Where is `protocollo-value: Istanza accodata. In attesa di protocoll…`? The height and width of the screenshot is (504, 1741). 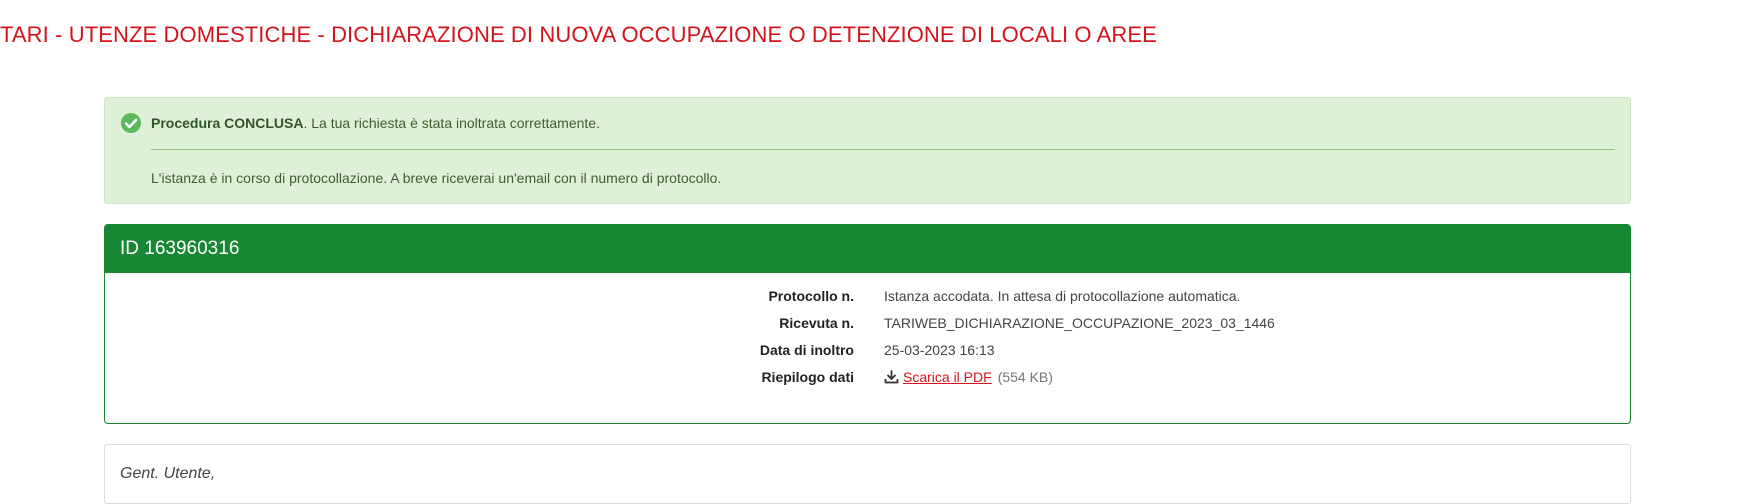 protocollo-value: Istanza accodata. In attesa di protocoll… is located at coordinates (1062, 296).